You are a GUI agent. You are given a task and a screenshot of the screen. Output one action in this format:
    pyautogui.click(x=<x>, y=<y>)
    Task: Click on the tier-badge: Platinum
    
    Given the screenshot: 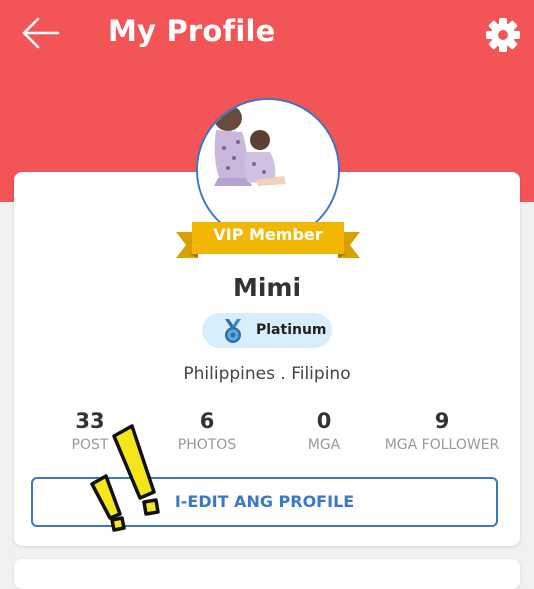 What is the action you would take?
    pyautogui.click(x=267, y=330)
    